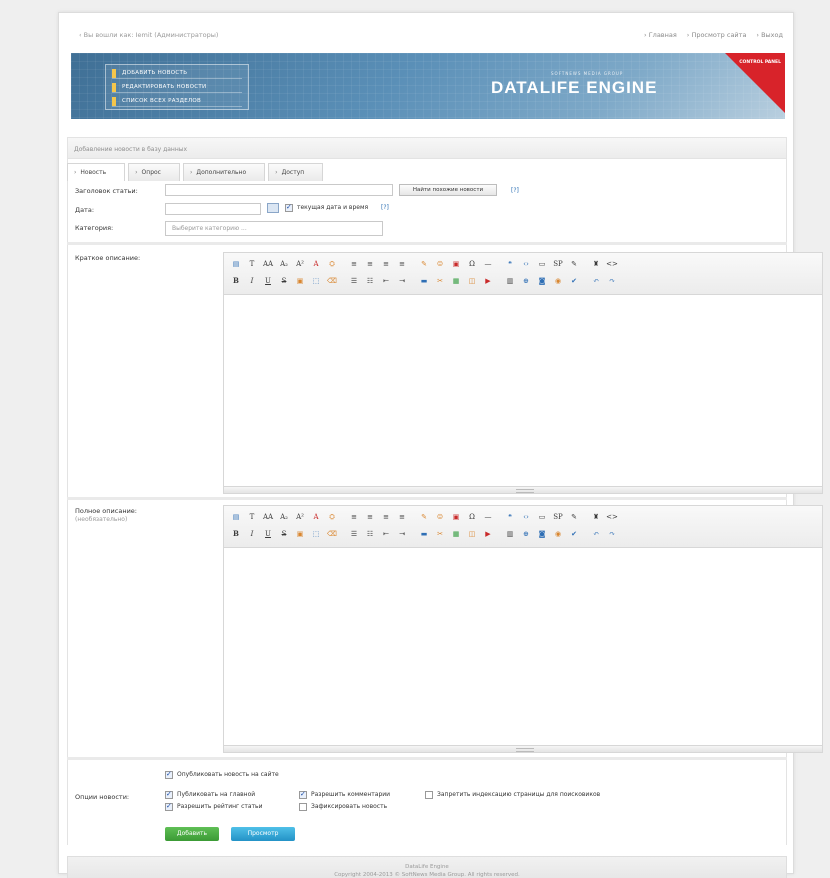  What do you see at coordinates (354, 264) in the screenshot?
I see `align-left-icon: ≡` at bounding box center [354, 264].